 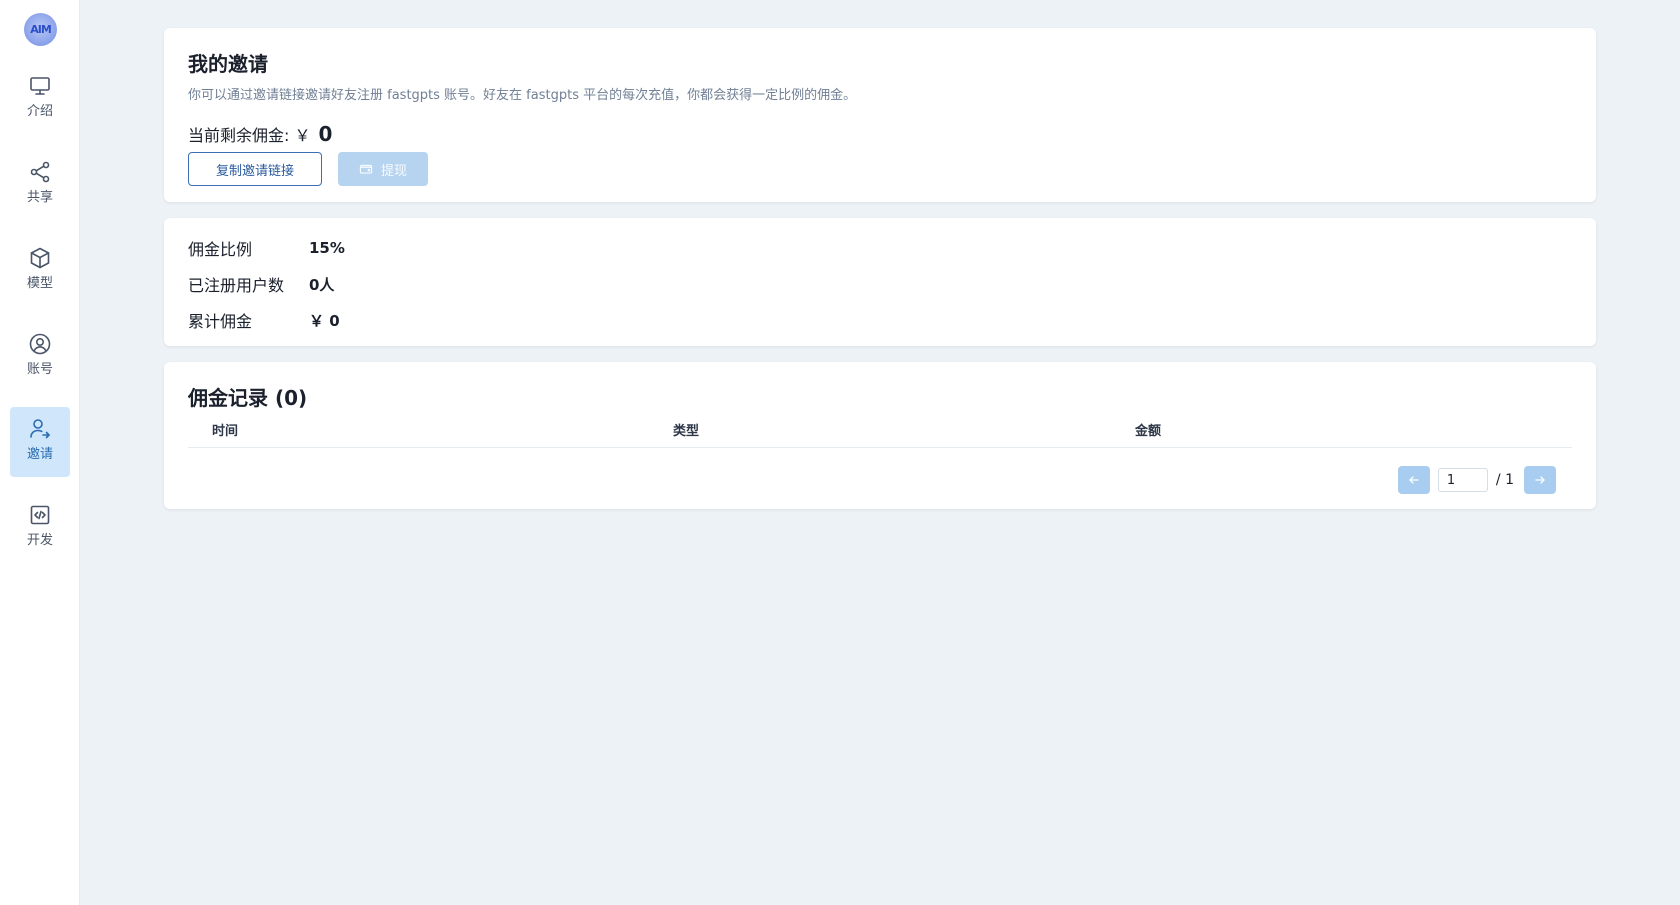 What do you see at coordinates (39, 197) in the screenshot?
I see `sidebar-item-label: 共享` at bounding box center [39, 197].